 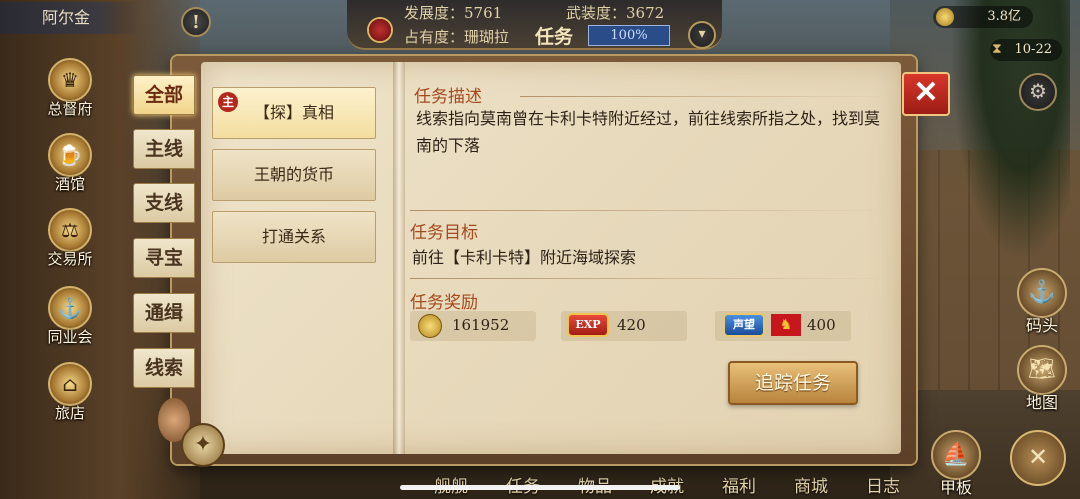 I want to click on occupancy-progress: 100%, so click(x=629, y=35).